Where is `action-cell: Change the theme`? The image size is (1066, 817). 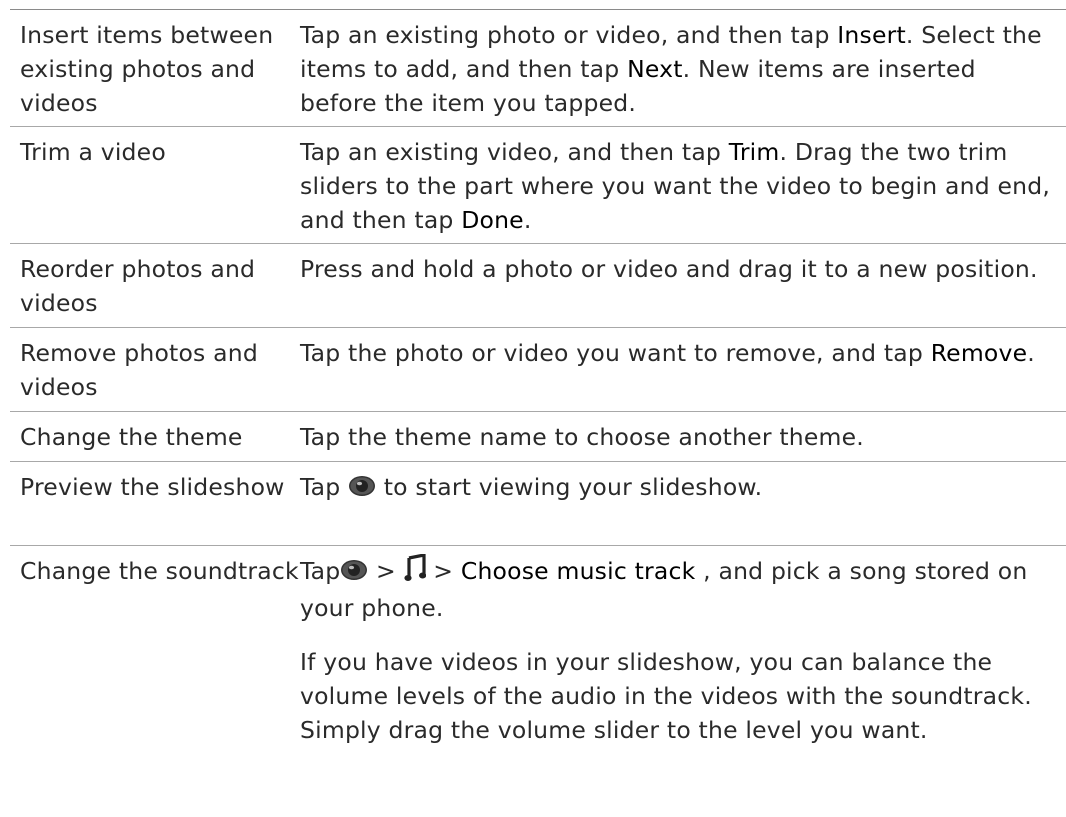
action-cell: Change the theme is located at coordinates (131, 437).